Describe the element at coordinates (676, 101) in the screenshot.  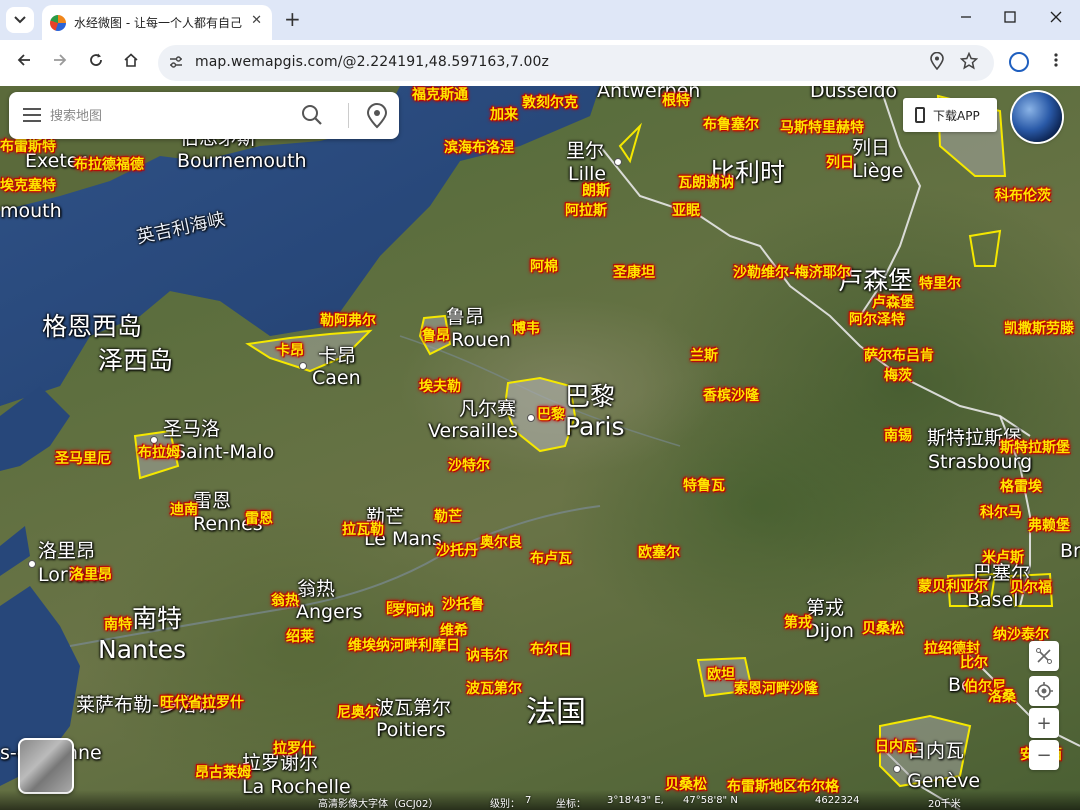
I see `poi-label: 根特` at that location.